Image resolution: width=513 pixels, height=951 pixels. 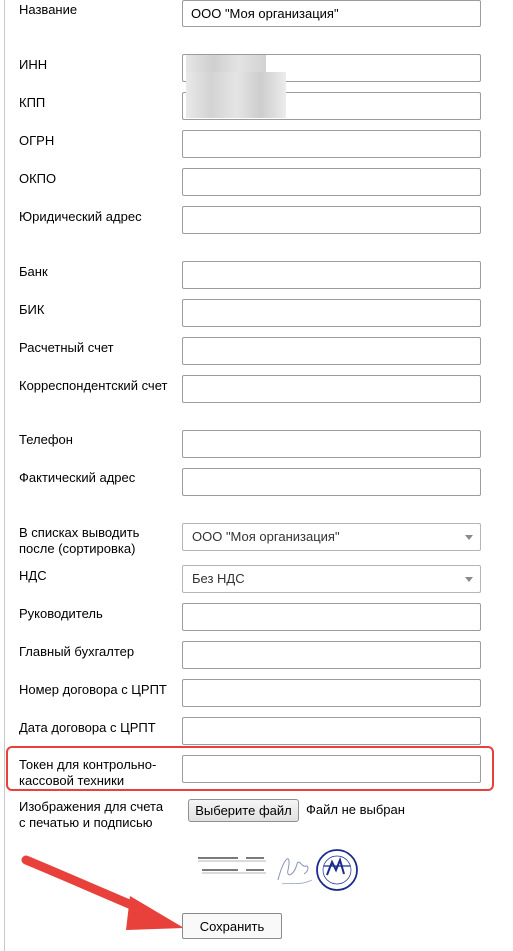 What do you see at coordinates (232, 926) in the screenshot?
I see `save-button: Сохранить` at bounding box center [232, 926].